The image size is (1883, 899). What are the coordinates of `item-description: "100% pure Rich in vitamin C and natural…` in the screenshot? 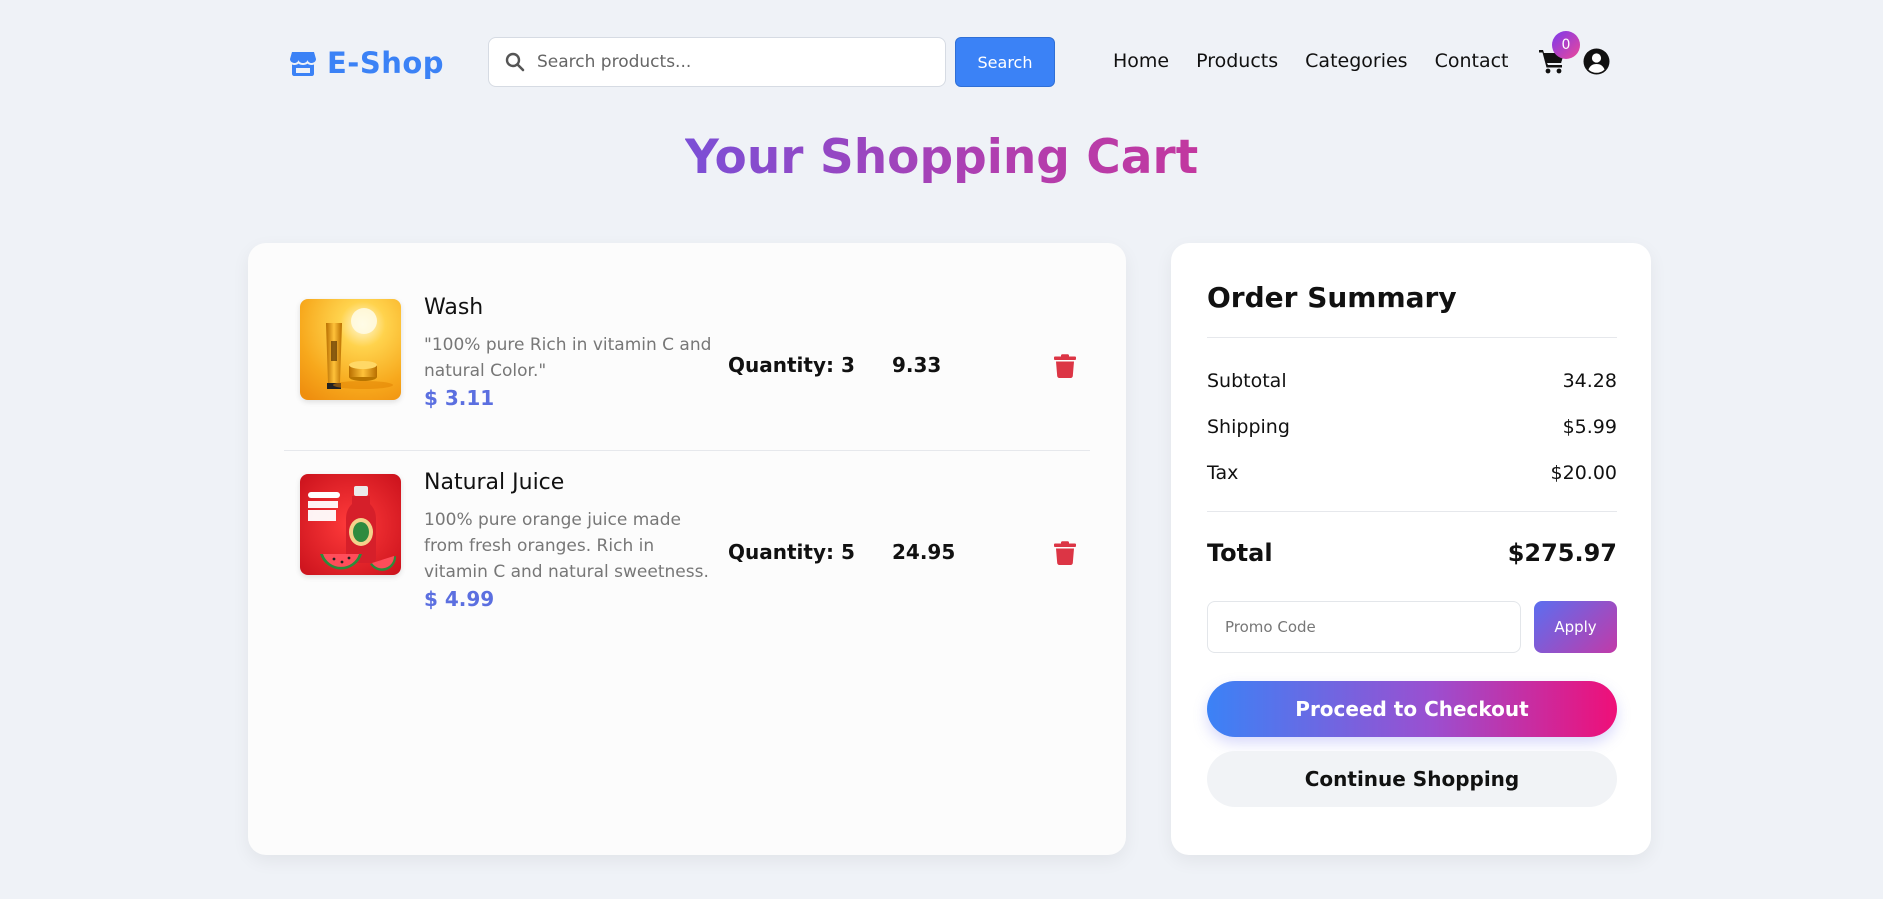 It's located at (568, 358).